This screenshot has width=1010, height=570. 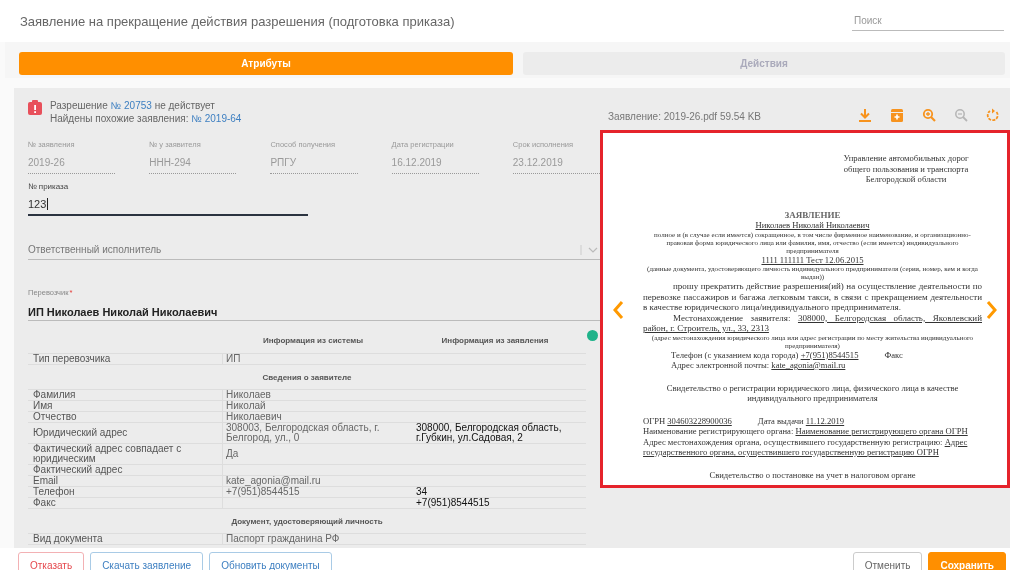 I want to click on field-label: № приказа, so click(x=49, y=186).